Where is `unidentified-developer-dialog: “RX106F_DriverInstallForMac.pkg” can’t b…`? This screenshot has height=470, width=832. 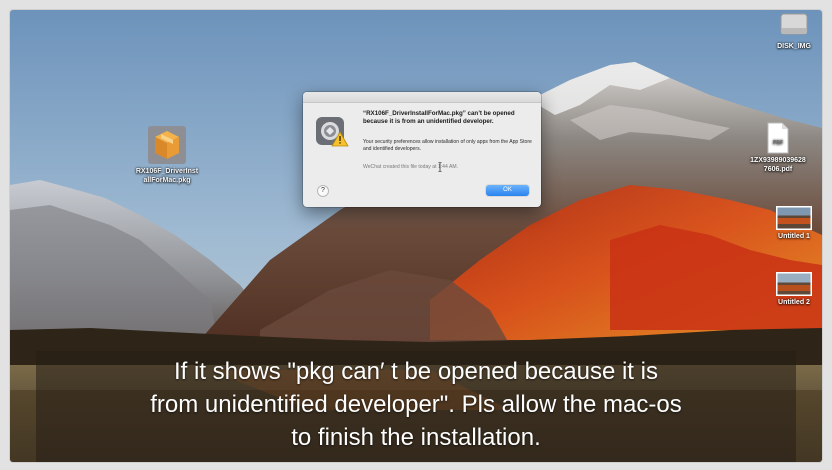
unidentified-developer-dialog: “RX106F_DriverInstallForMac.pkg” can’t b… is located at coordinates (422, 149).